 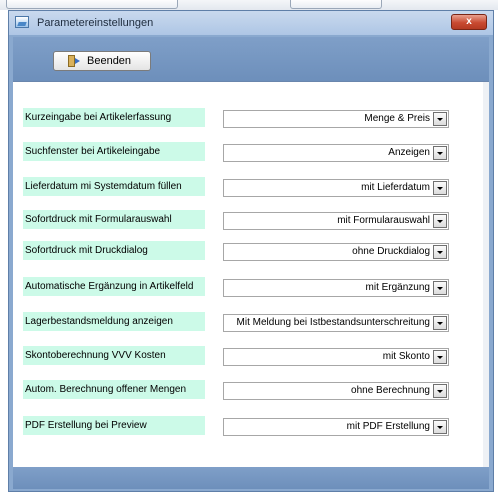 I want to click on setting-dropdown: ohne Berechnung, so click(x=336, y=391).